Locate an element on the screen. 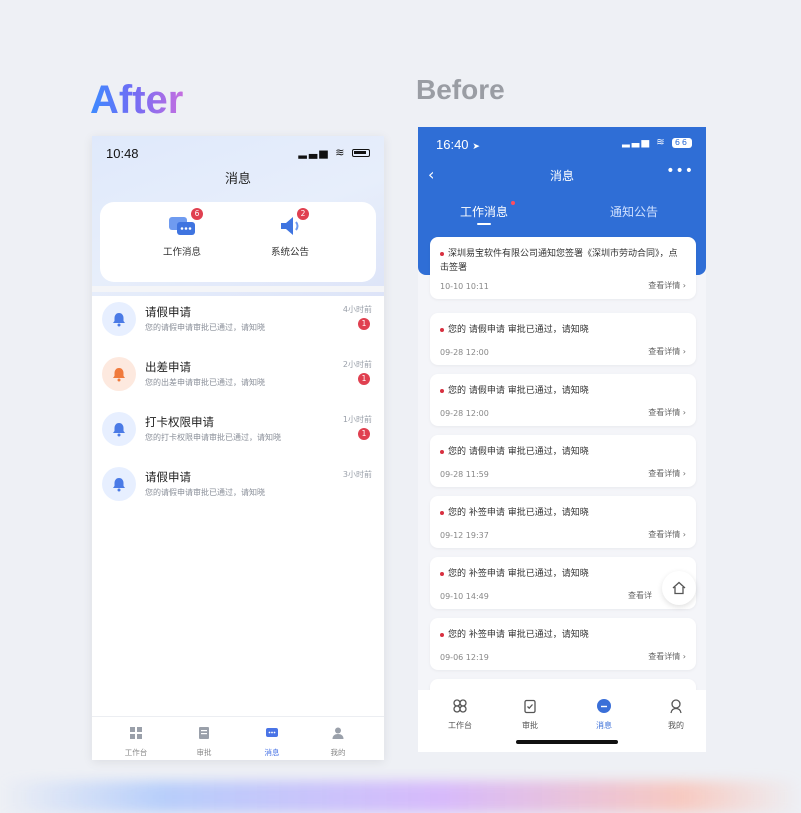 The height and width of the screenshot is (813, 801). after-tab-bar: 工作台 审批 消息 我的 is located at coordinates (238, 738).